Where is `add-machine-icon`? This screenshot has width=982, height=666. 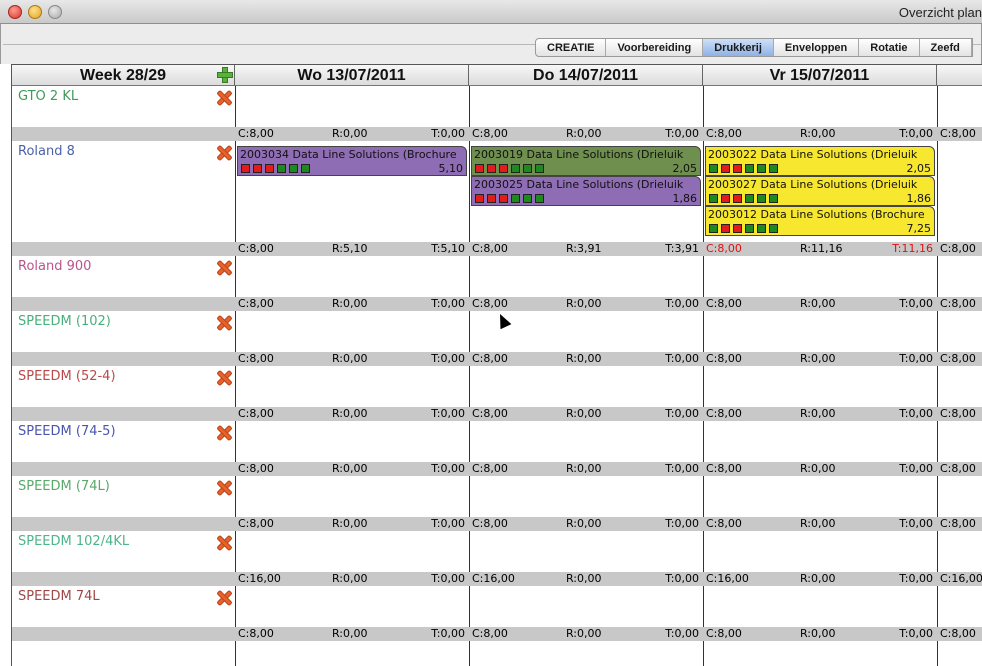 add-machine-icon is located at coordinates (225, 75).